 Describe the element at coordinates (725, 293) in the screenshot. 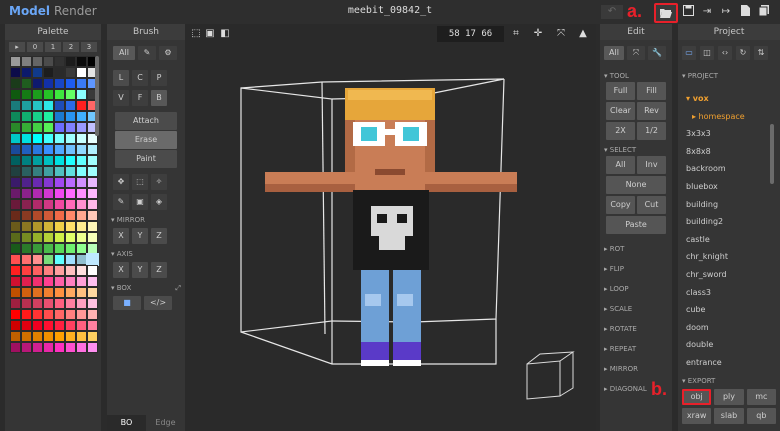

I see `project-list-item: class3` at that location.